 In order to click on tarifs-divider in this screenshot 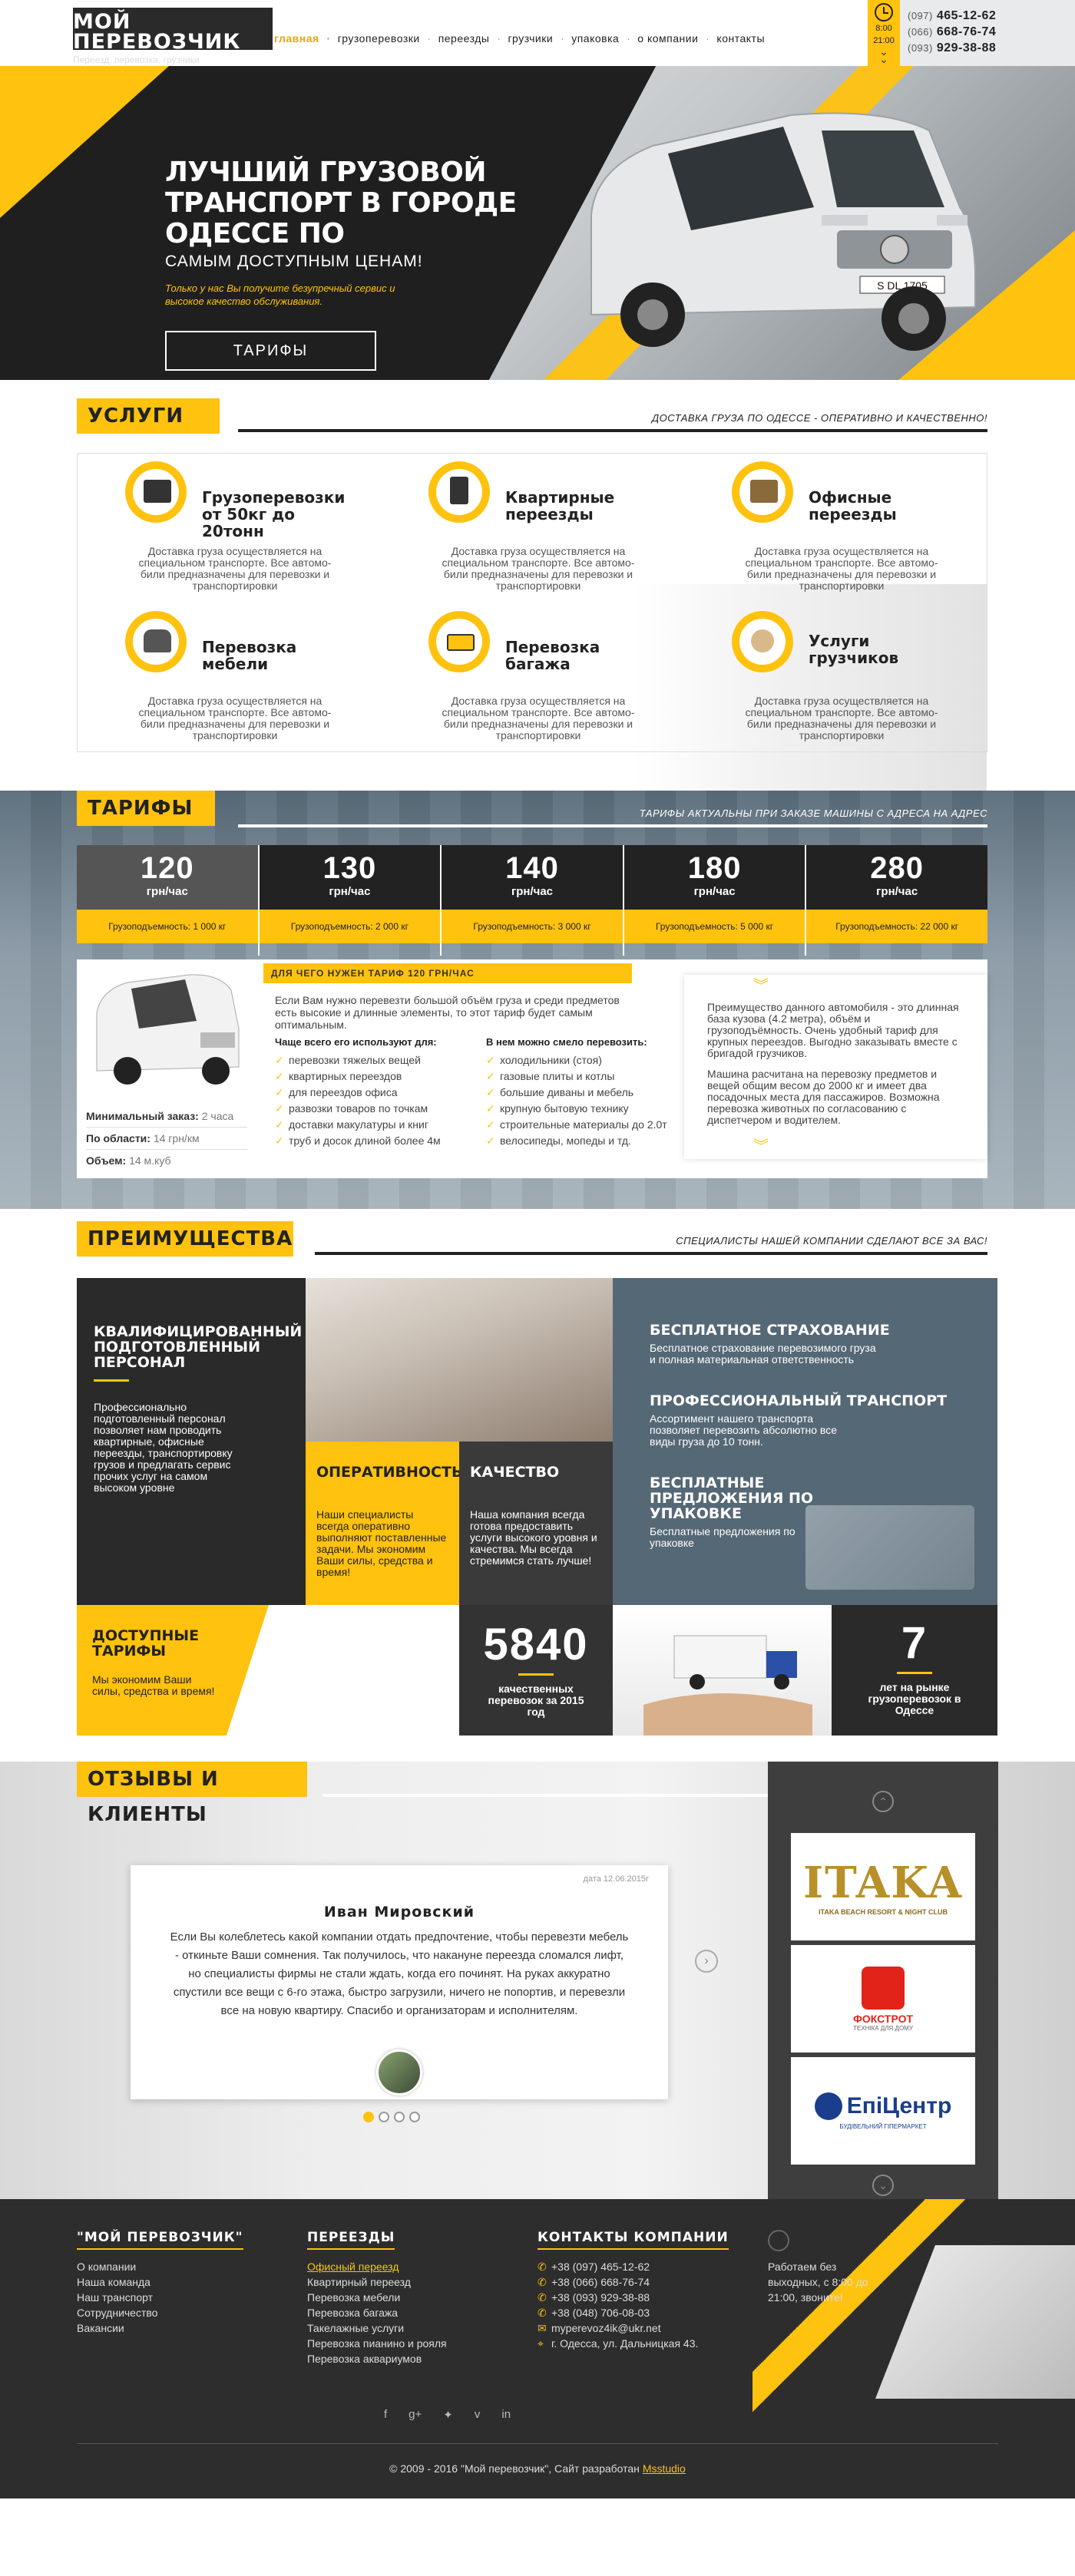, I will do `click(613, 825)`.